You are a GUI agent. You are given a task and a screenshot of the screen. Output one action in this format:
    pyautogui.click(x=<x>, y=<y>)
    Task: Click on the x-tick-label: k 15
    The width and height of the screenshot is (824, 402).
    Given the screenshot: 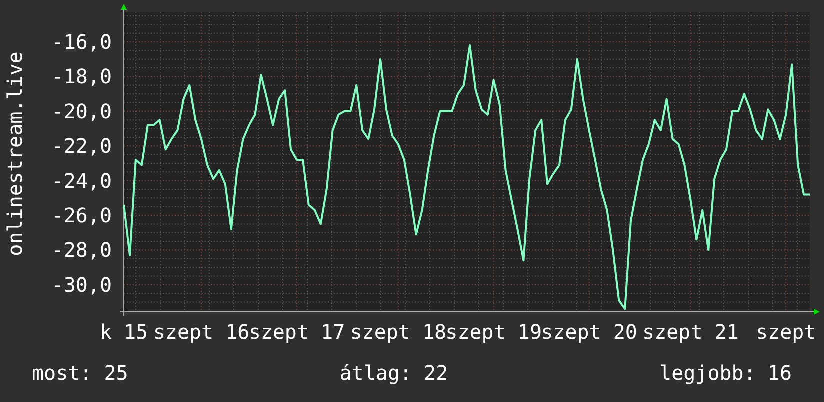 What is the action you would take?
    pyautogui.click(x=124, y=332)
    